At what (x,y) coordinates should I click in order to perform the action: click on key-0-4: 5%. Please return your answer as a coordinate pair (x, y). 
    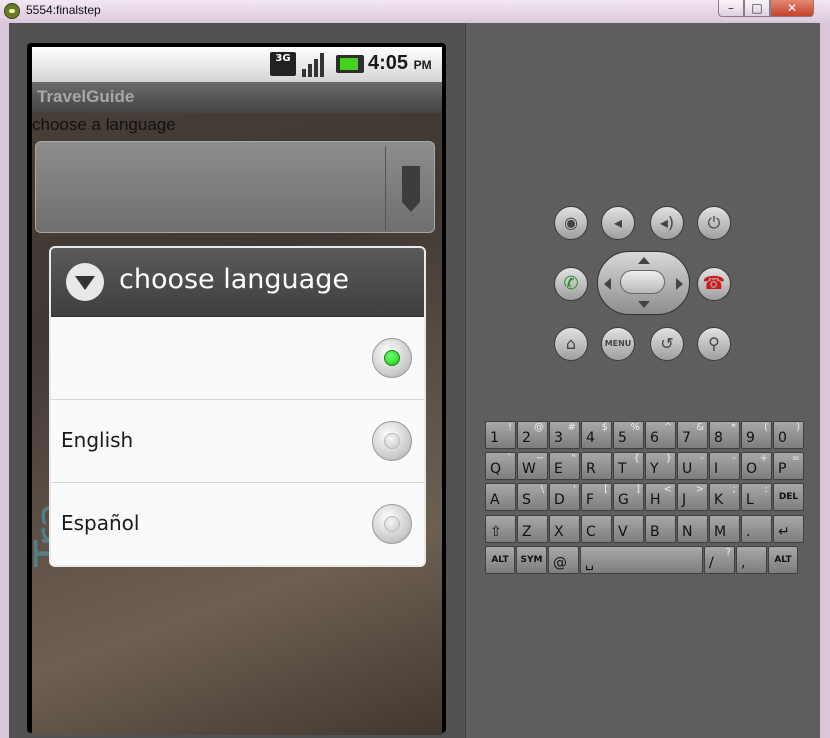
    Looking at the image, I should click on (628, 435).